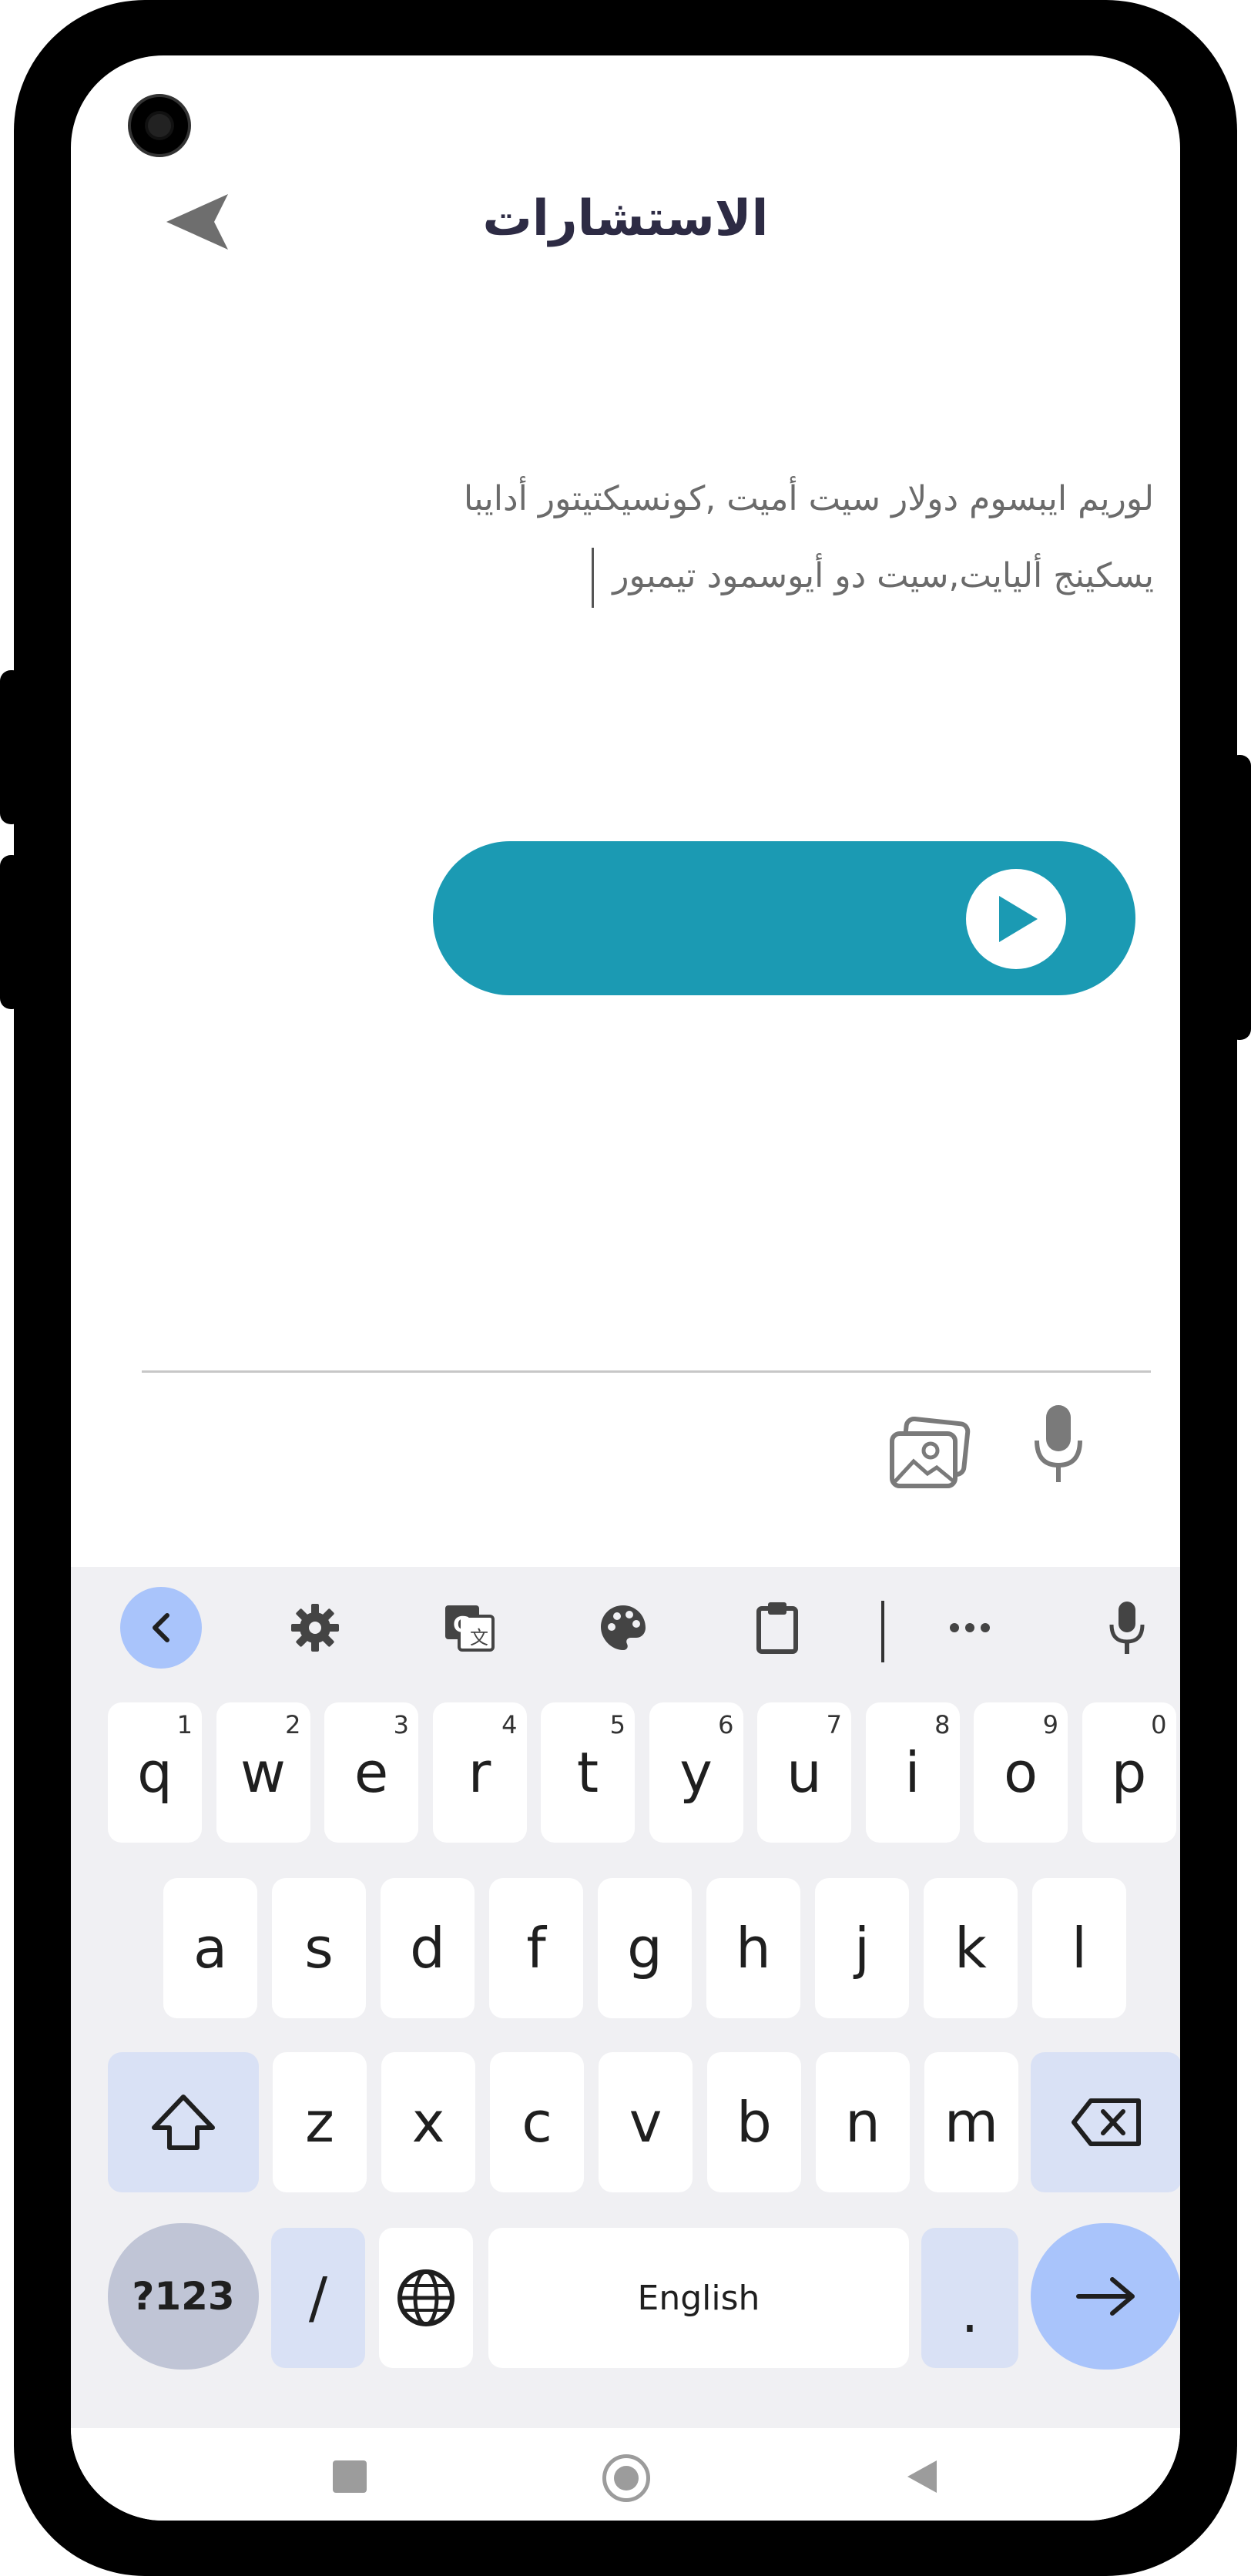 This screenshot has height=2576, width=1251. What do you see at coordinates (350, 2476) in the screenshot?
I see `recents-button` at bounding box center [350, 2476].